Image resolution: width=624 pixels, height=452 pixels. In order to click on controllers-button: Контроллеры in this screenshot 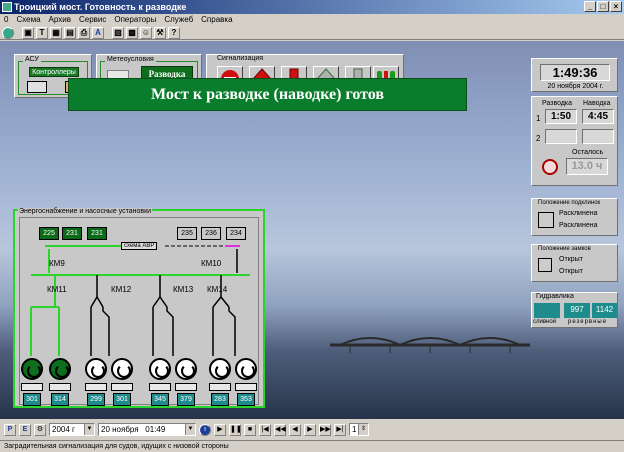, I will do `click(54, 72)`.